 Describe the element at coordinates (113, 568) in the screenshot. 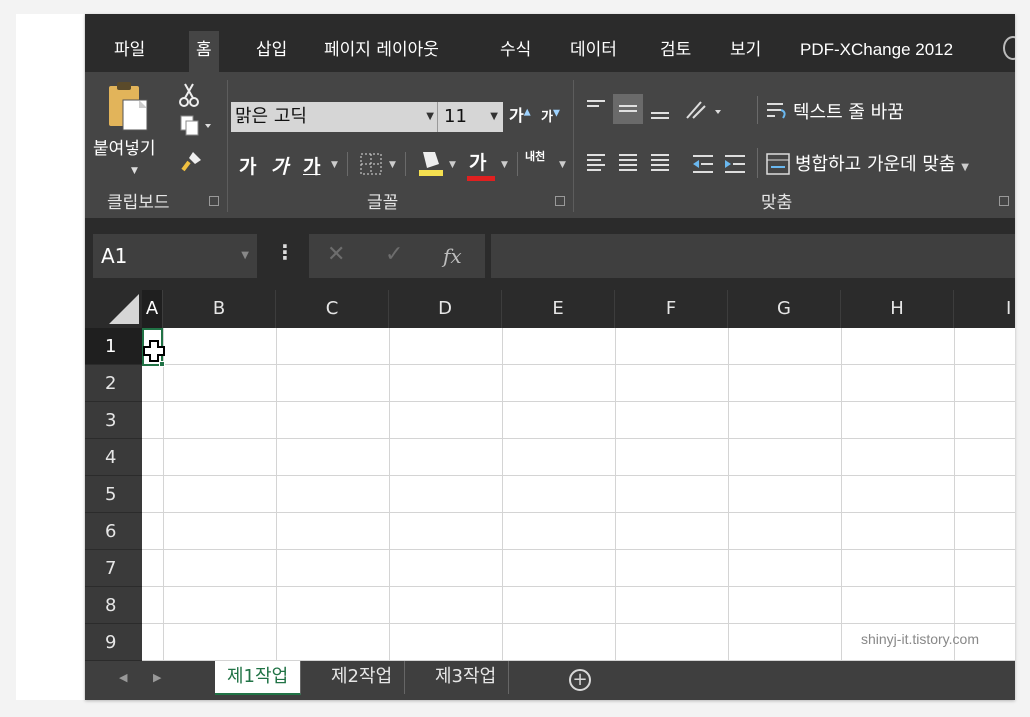

I see `row-header: 7` at that location.